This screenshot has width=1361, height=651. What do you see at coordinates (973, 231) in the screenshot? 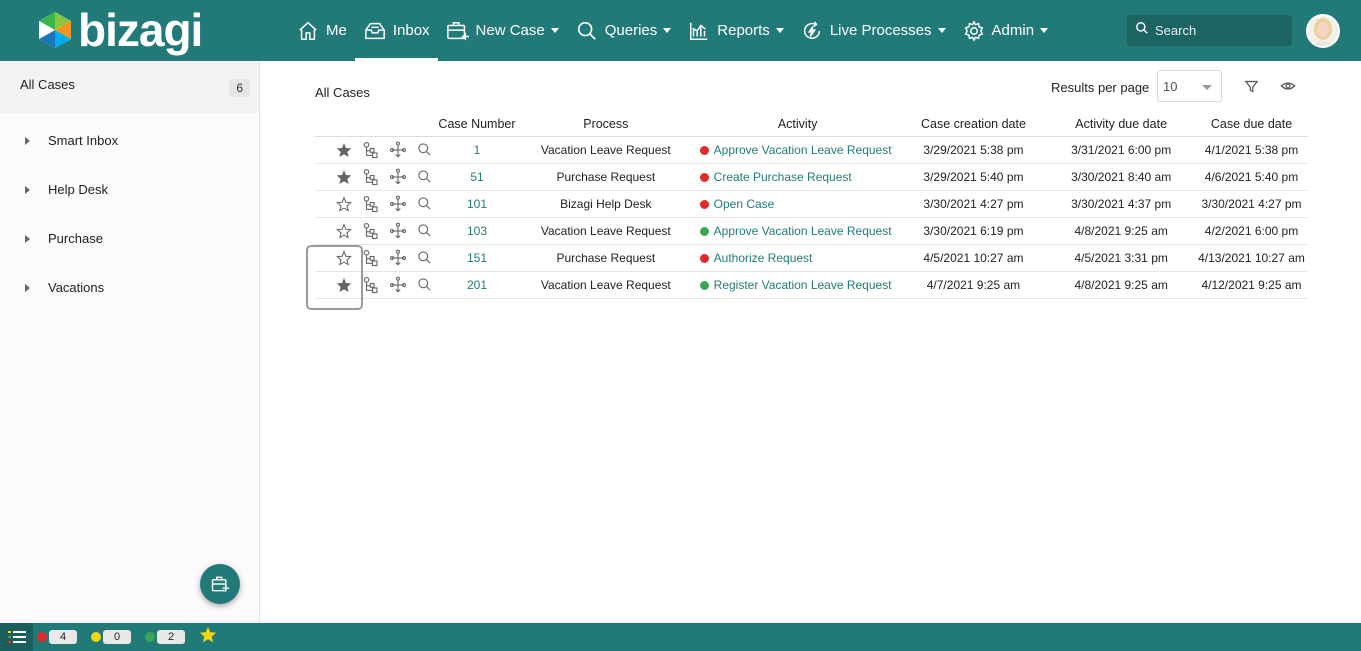
I see `case-creation-date-cell: 3/30/2021 6:19 pm` at bounding box center [973, 231].